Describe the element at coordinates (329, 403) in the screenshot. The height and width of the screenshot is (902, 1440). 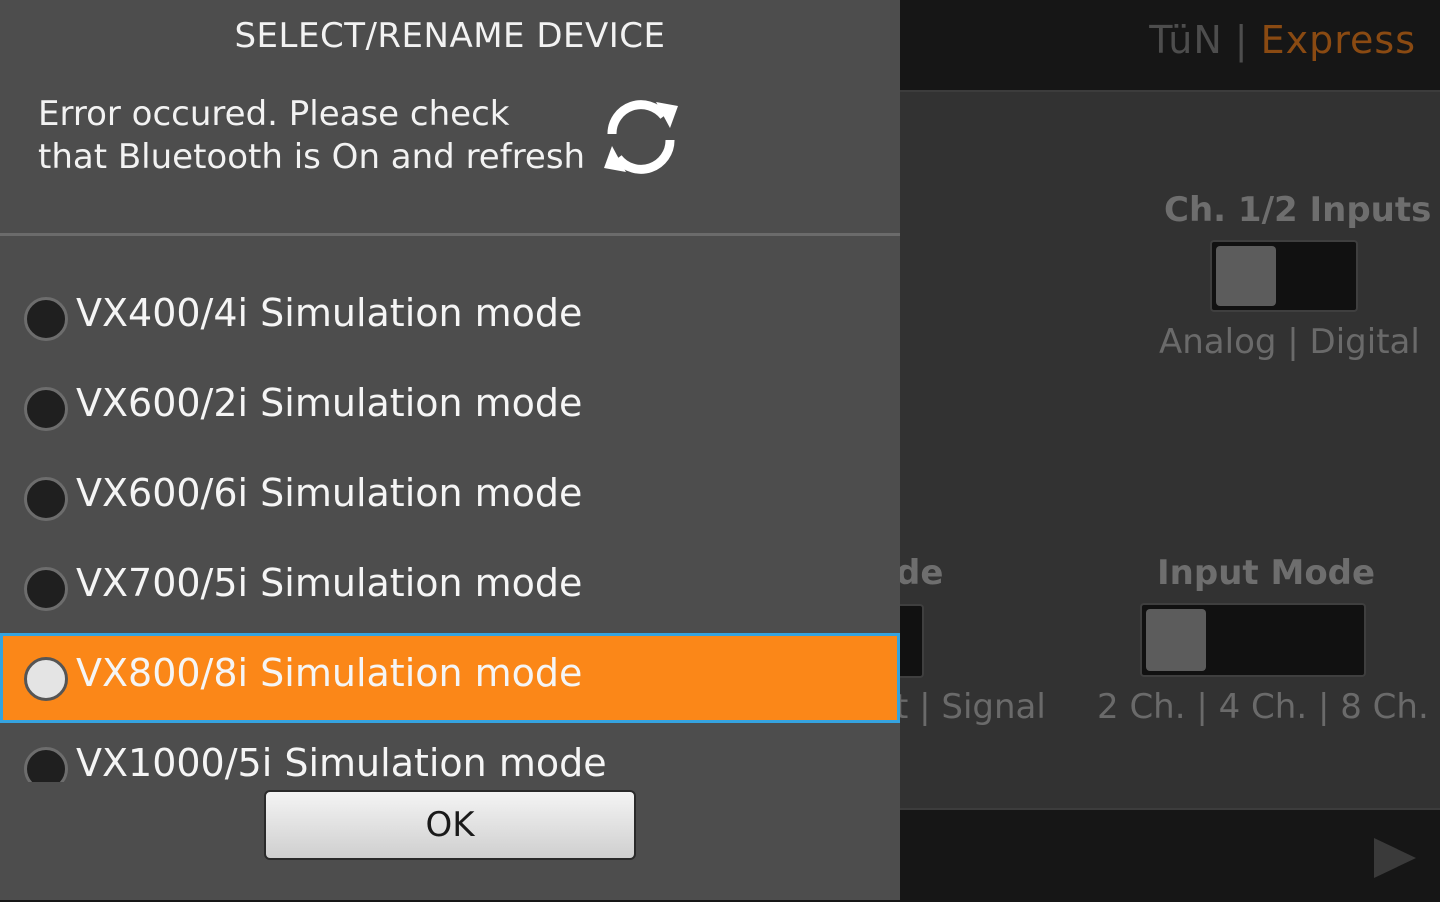
I see `device-option-label: VX600/2i Simulation mode` at that location.